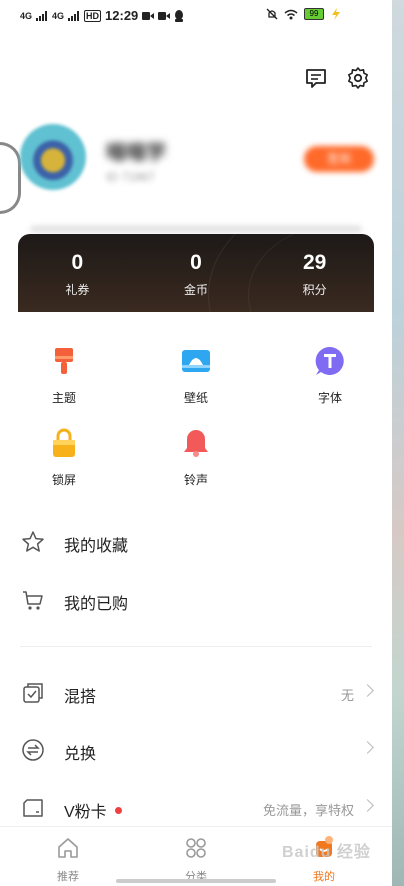  What do you see at coordinates (64, 361) in the screenshot?
I see `brush-icon` at bounding box center [64, 361].